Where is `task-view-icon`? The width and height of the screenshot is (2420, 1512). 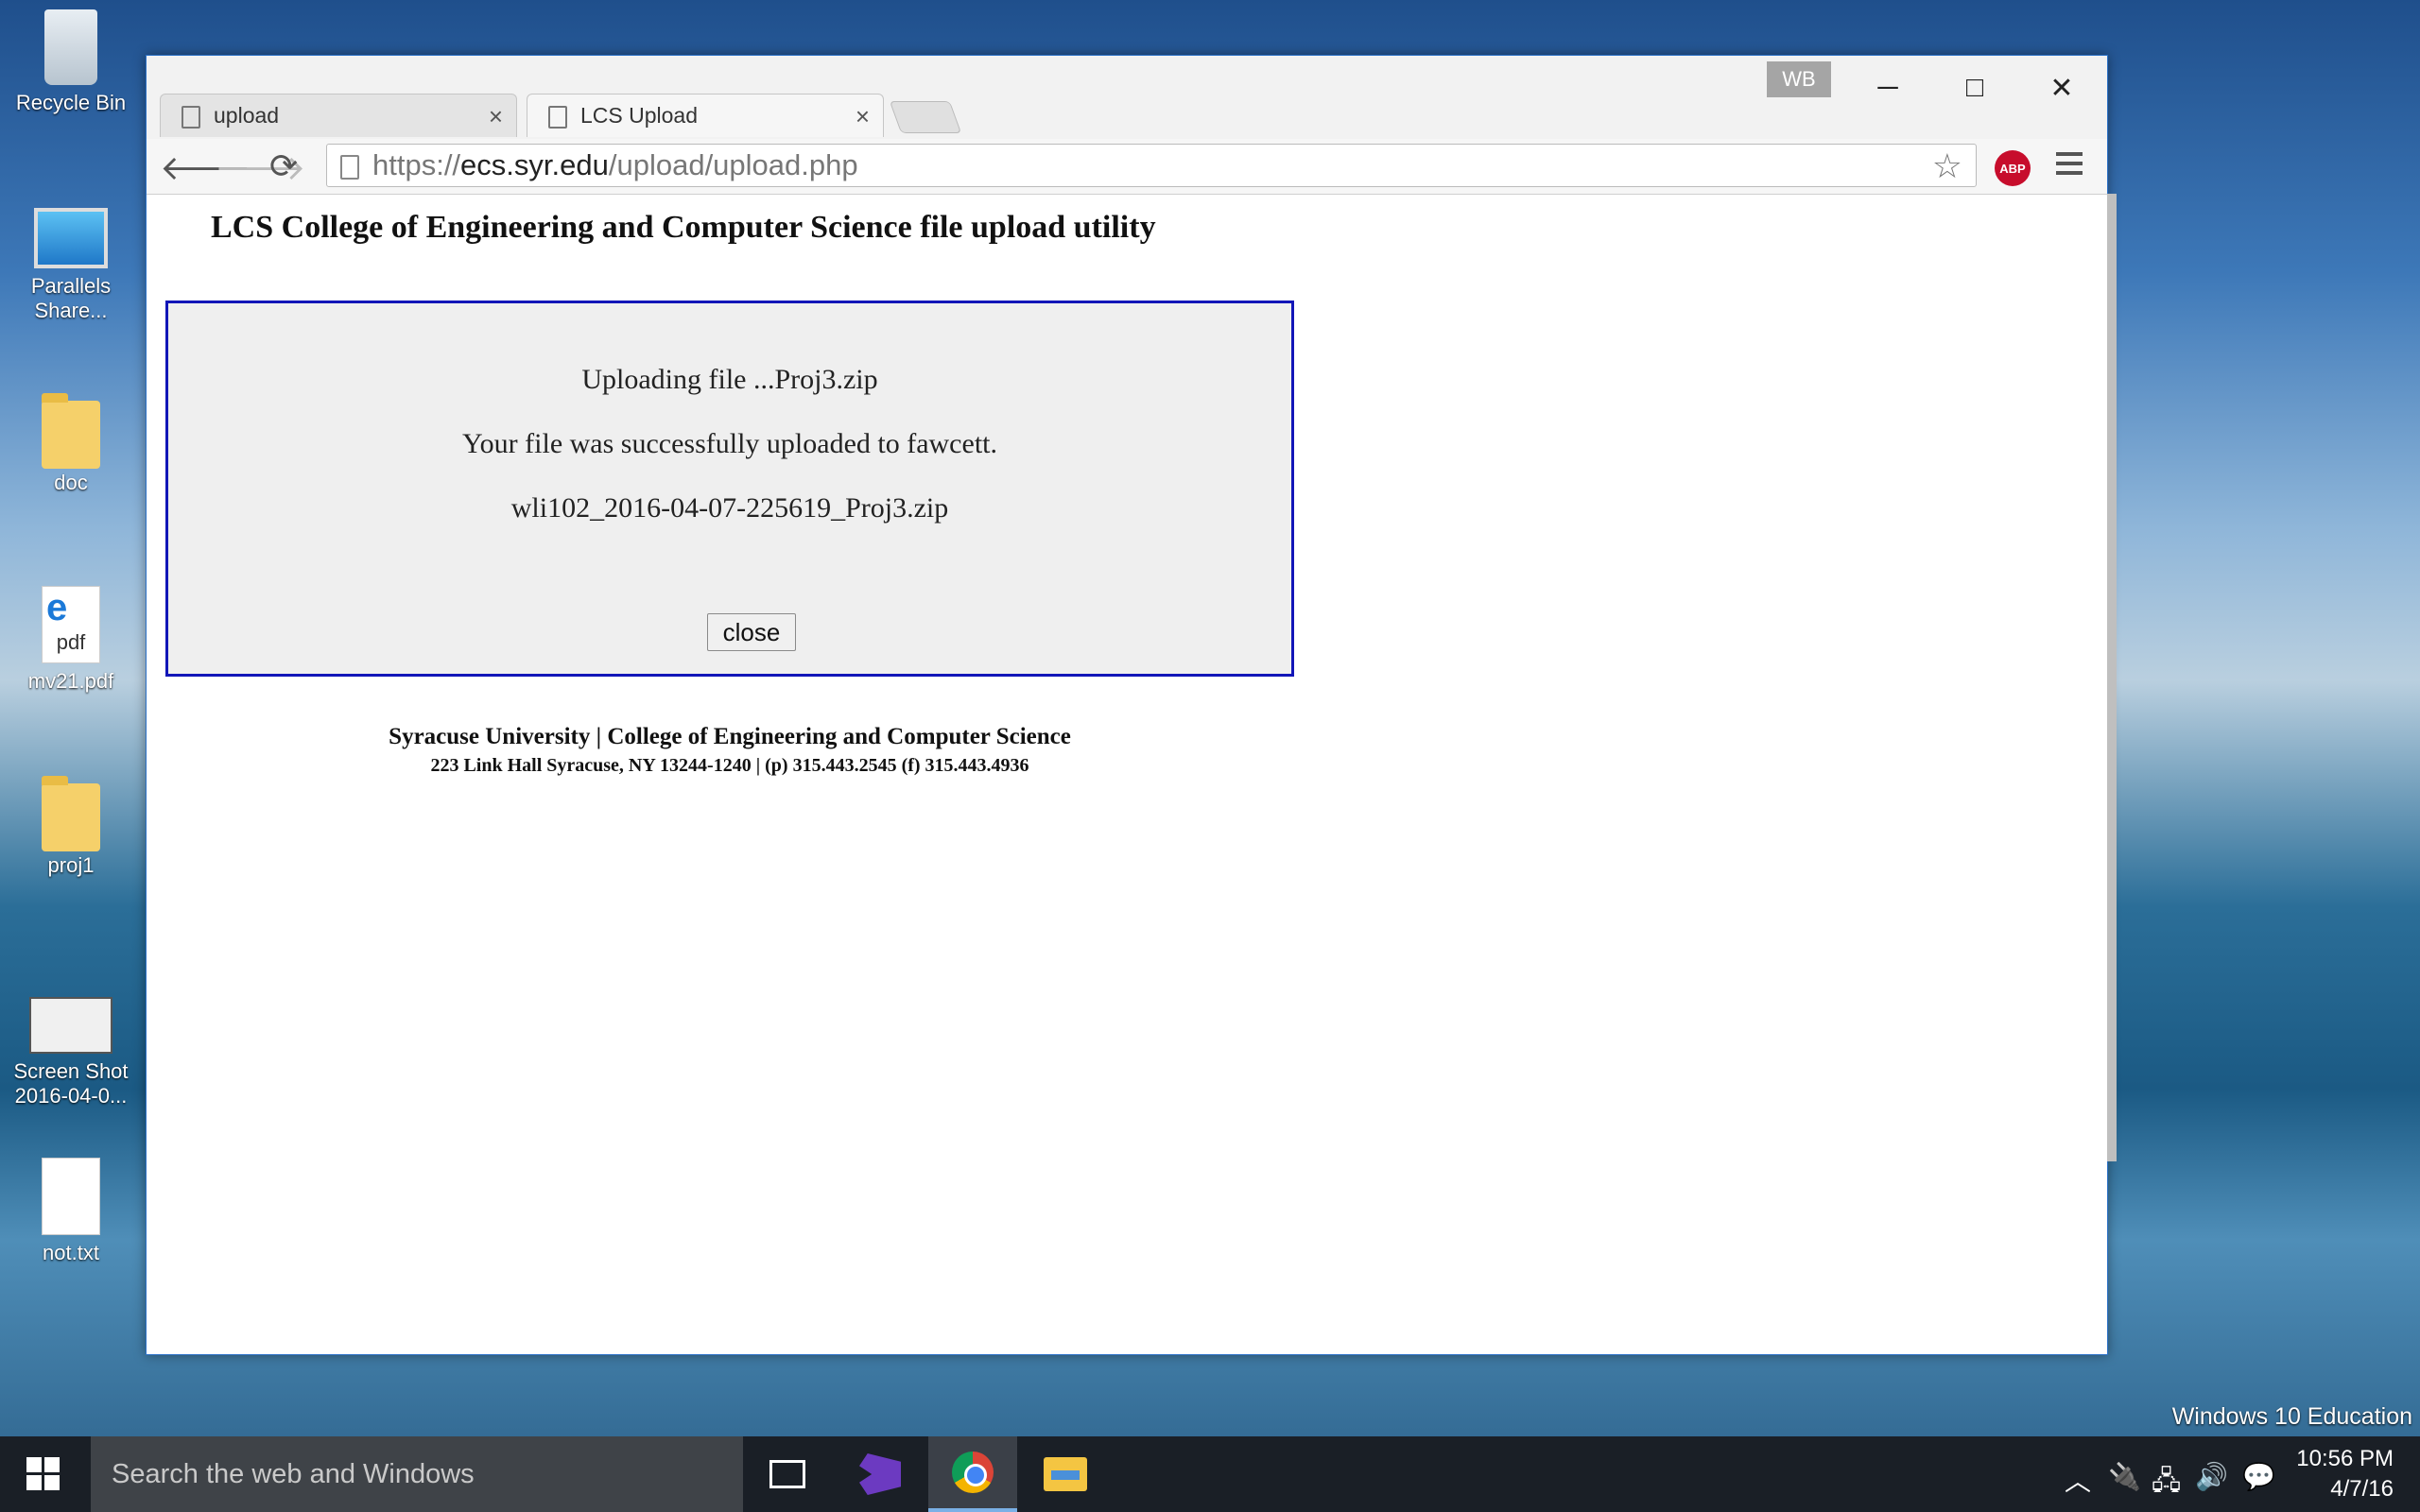
task-view-icon is located at coordinates (787, 1474).